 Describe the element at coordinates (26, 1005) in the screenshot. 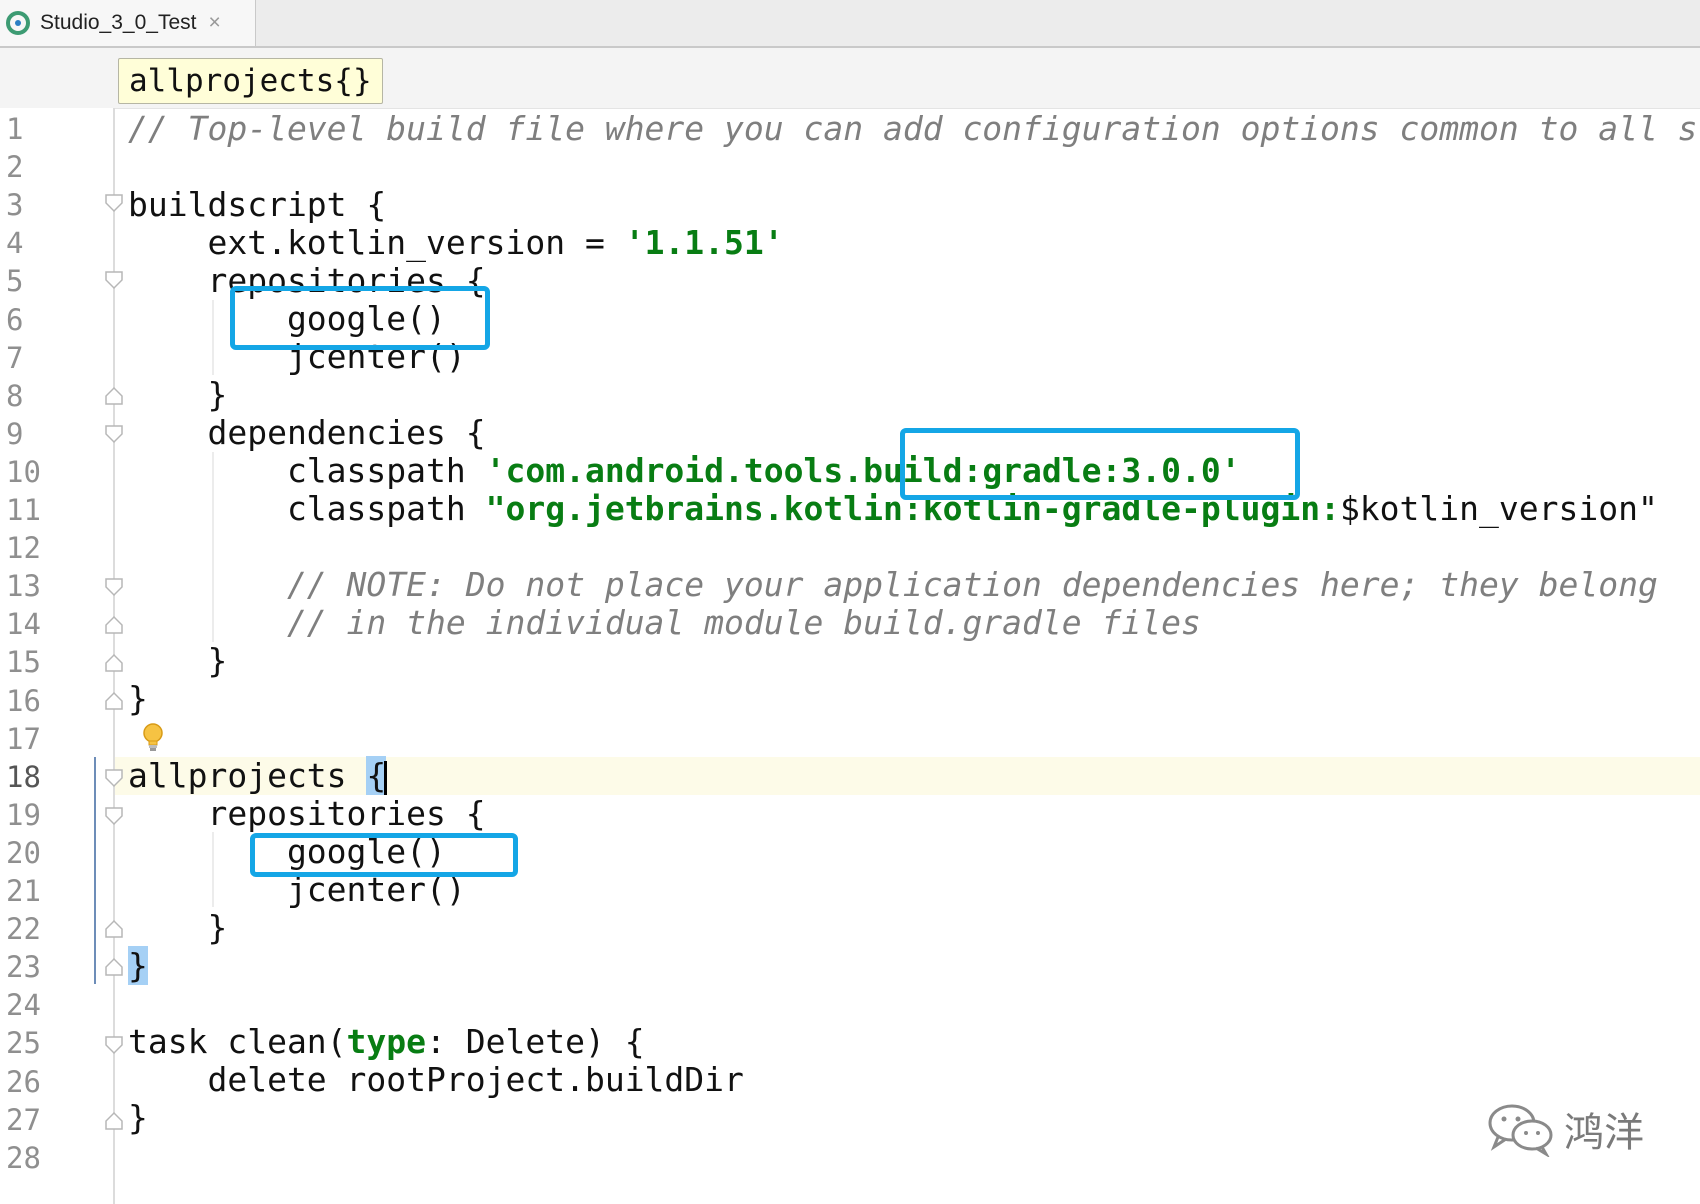

I see `line-number: 24` at that location.